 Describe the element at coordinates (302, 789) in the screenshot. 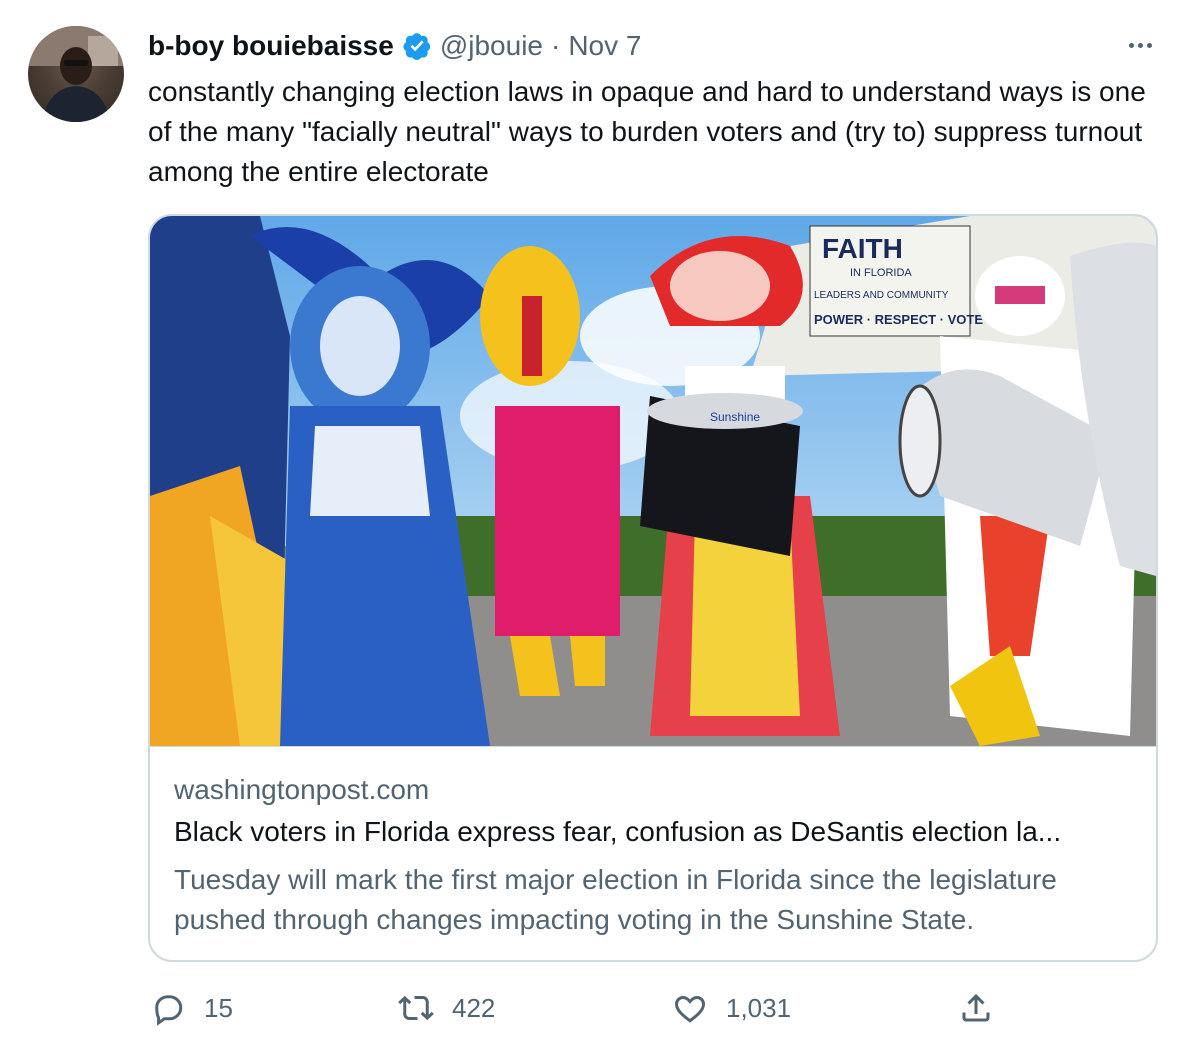

I see `card-domain: washingtonpost.com` at that location.